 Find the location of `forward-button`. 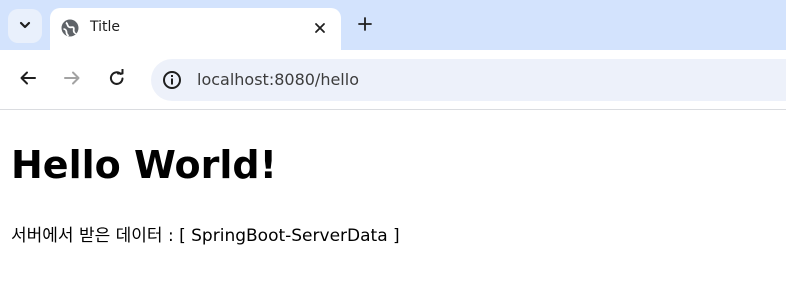

forward-button is located at coordinates (72, 80).